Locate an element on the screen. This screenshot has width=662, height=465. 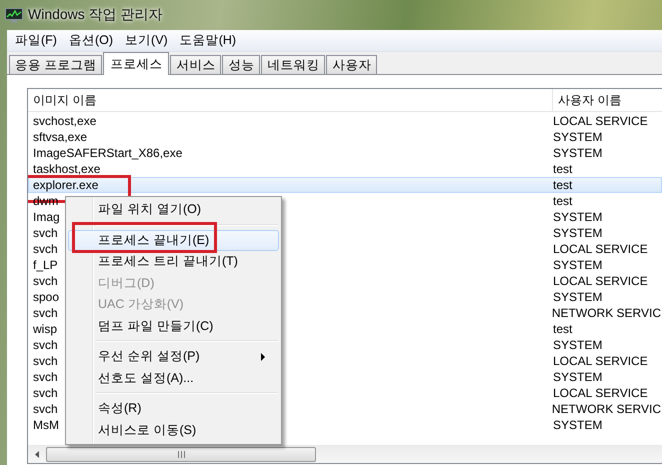
table-cell-text: sftvsa,exe is located at coordinates (60, 137).